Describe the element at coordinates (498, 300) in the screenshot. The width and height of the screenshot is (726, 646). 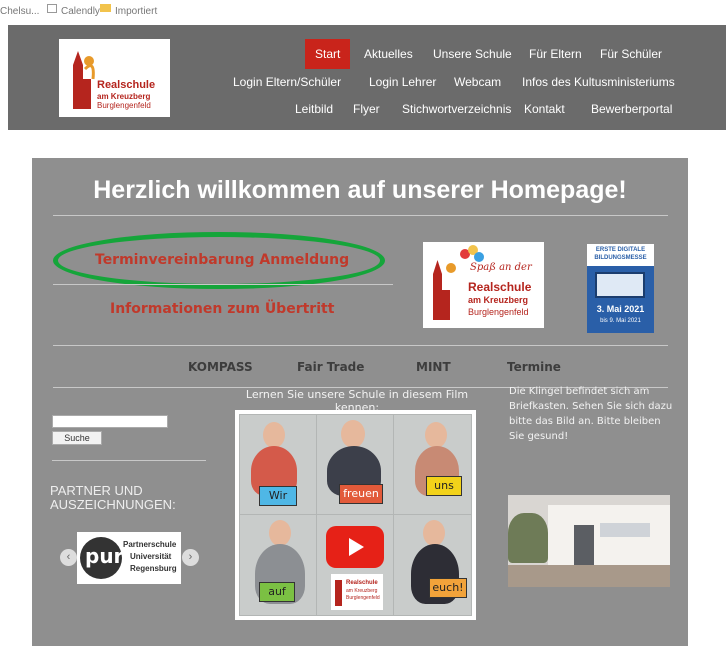
I see `spass-line3: am Kreuzberg` at that location.